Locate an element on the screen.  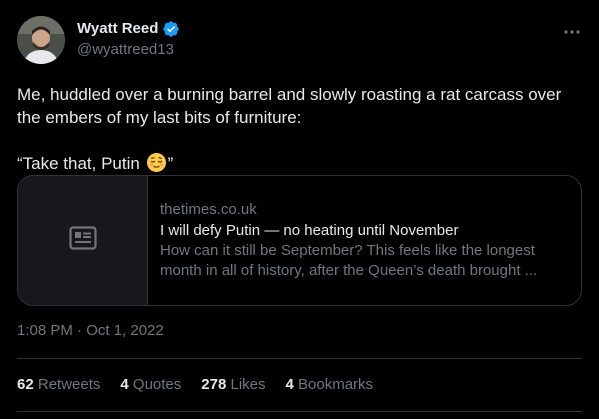
stat-retweets: 62 Retweets is located at coordinates (58, 385).